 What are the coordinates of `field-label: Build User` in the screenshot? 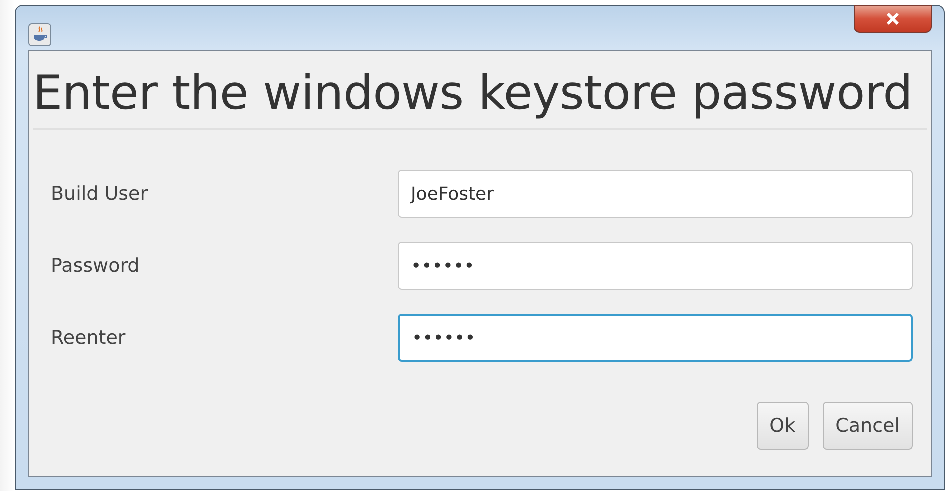 It's located at (99, 194).